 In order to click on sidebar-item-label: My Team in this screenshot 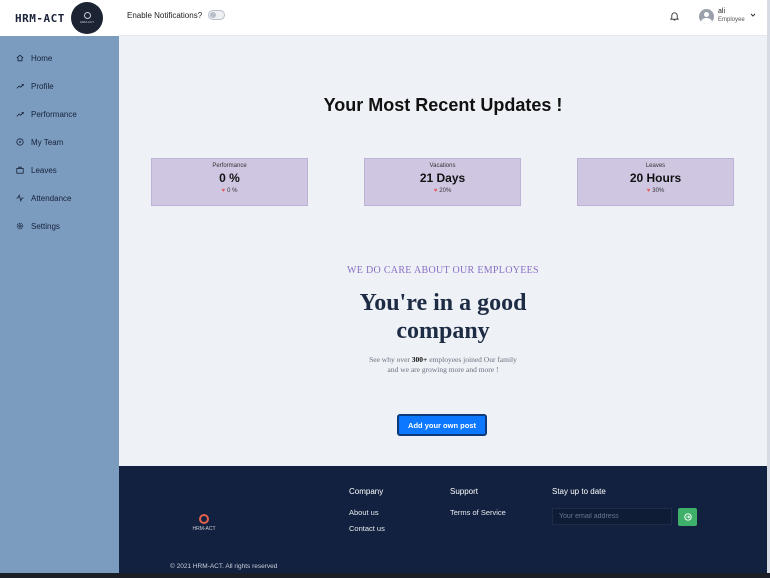, I will do `click(47, 142)`.